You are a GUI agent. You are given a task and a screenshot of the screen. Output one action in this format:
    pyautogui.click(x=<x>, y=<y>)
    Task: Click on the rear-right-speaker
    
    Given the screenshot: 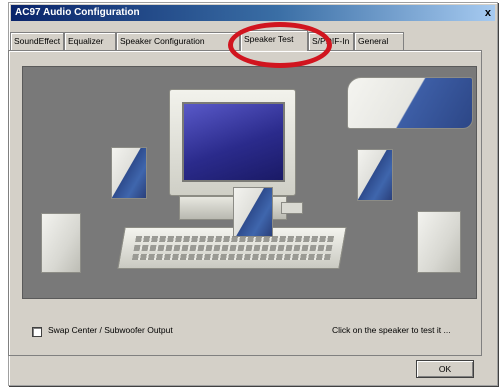 What is the action you would take?
    pyautogui.click(x=439, y=242)
    